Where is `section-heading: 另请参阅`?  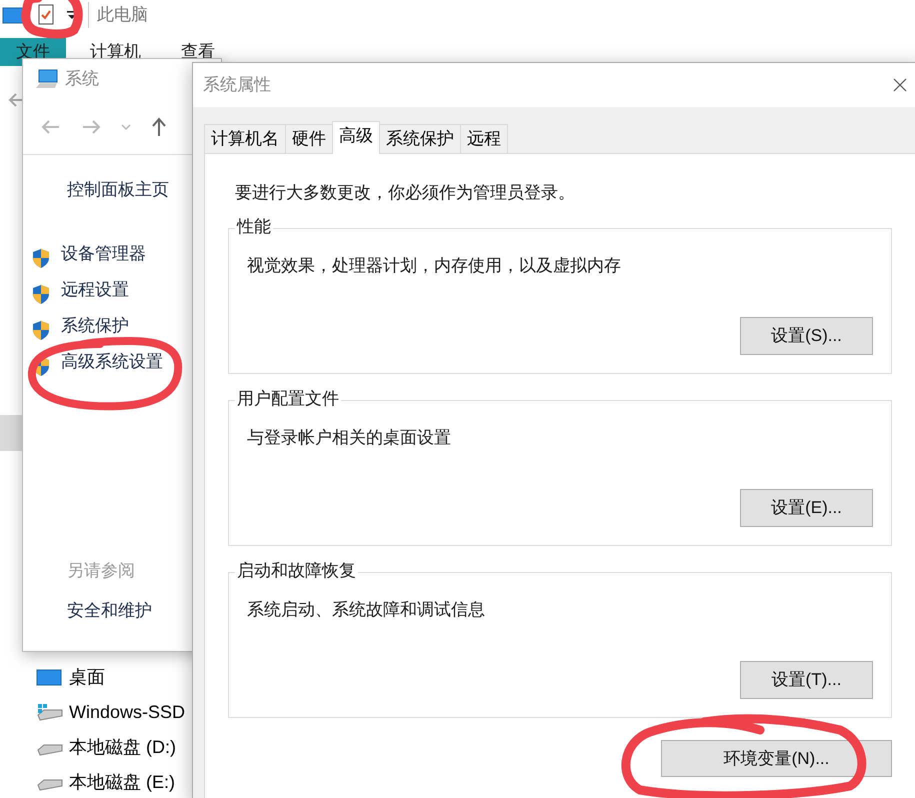 section-heading: 另请参阅 is located at coordinates (101, 571).